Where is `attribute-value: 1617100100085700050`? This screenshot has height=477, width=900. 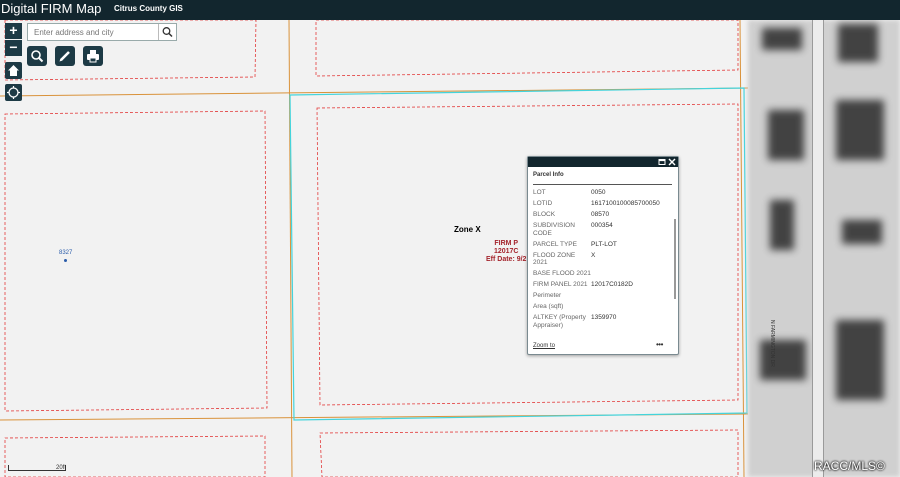
attribute-value: 1617100100085700050 is located at coordinates (625, 203).